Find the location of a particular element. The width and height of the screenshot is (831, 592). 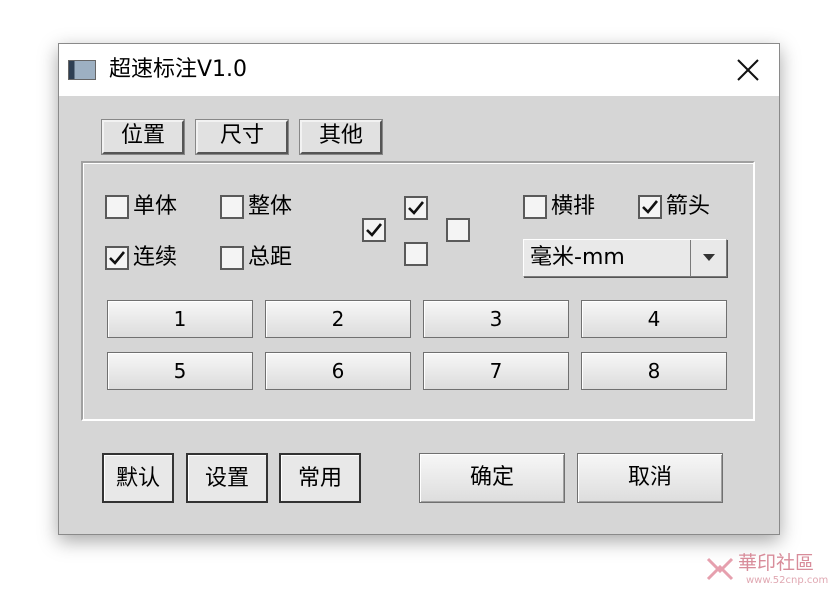

position-bottom is located at coordinates (416, 254).